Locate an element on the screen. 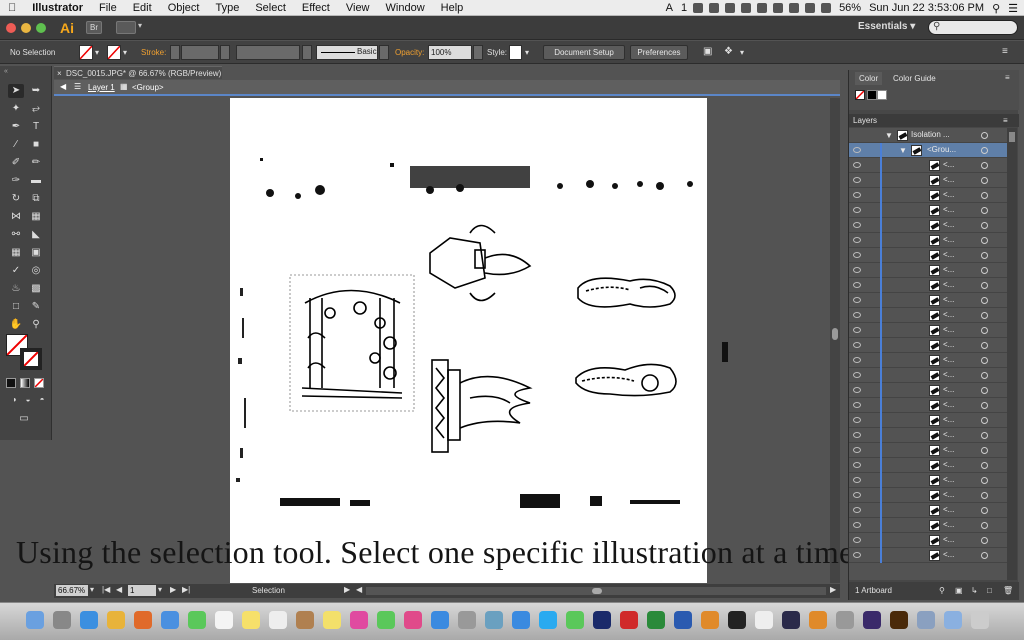  shoe-illustration is located at coordinates (626, 380).